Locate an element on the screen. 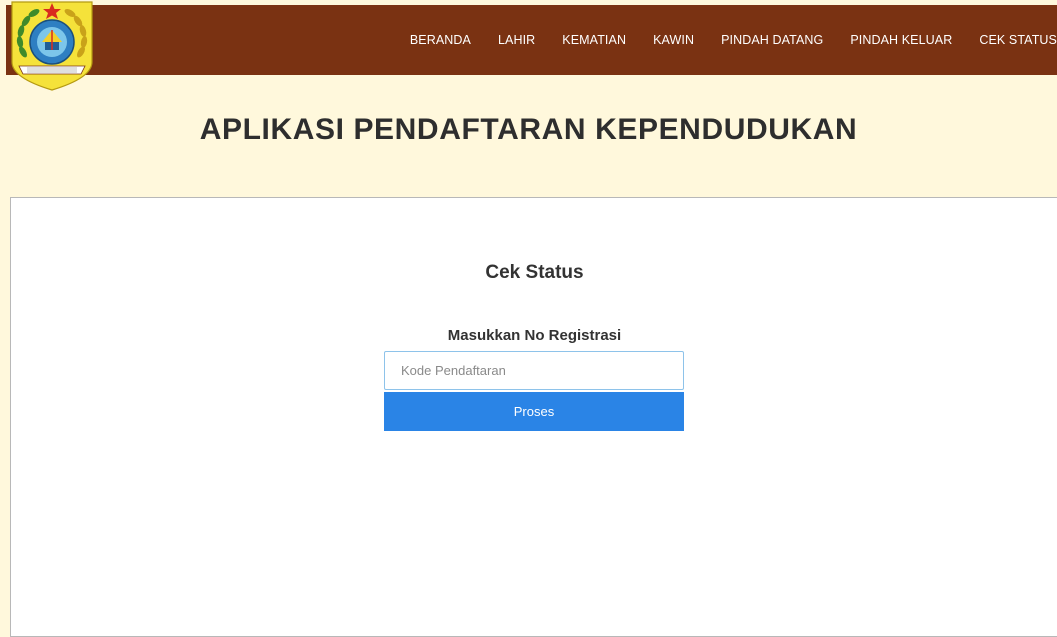  nav-item-beranda: BERANDA is located at coordinates (440, 40).